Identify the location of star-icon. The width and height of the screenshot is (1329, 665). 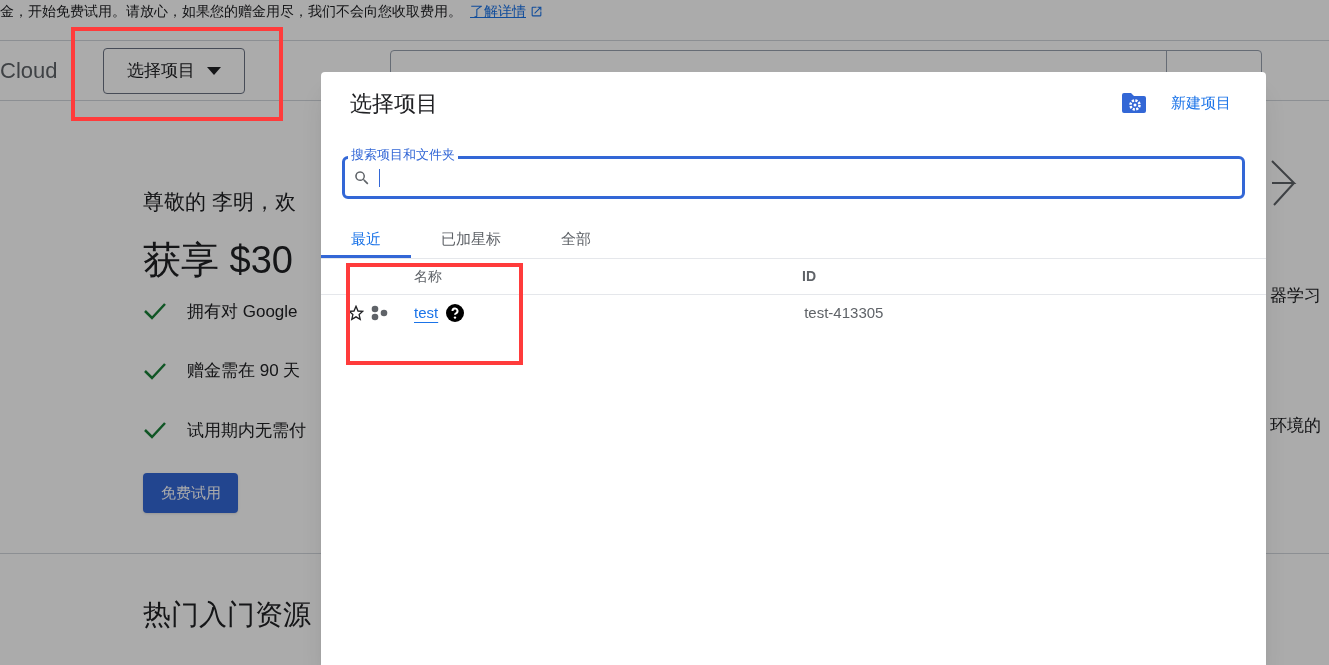
(356, 313).